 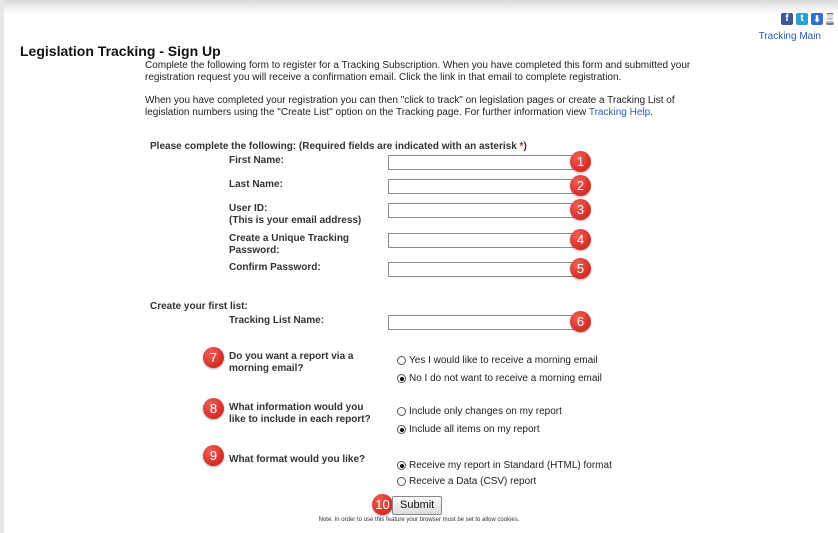 What do you see at coordinates (787, 19) in the screenshot?
I see `facebook-icon: f` at bounding box center [787, 19].